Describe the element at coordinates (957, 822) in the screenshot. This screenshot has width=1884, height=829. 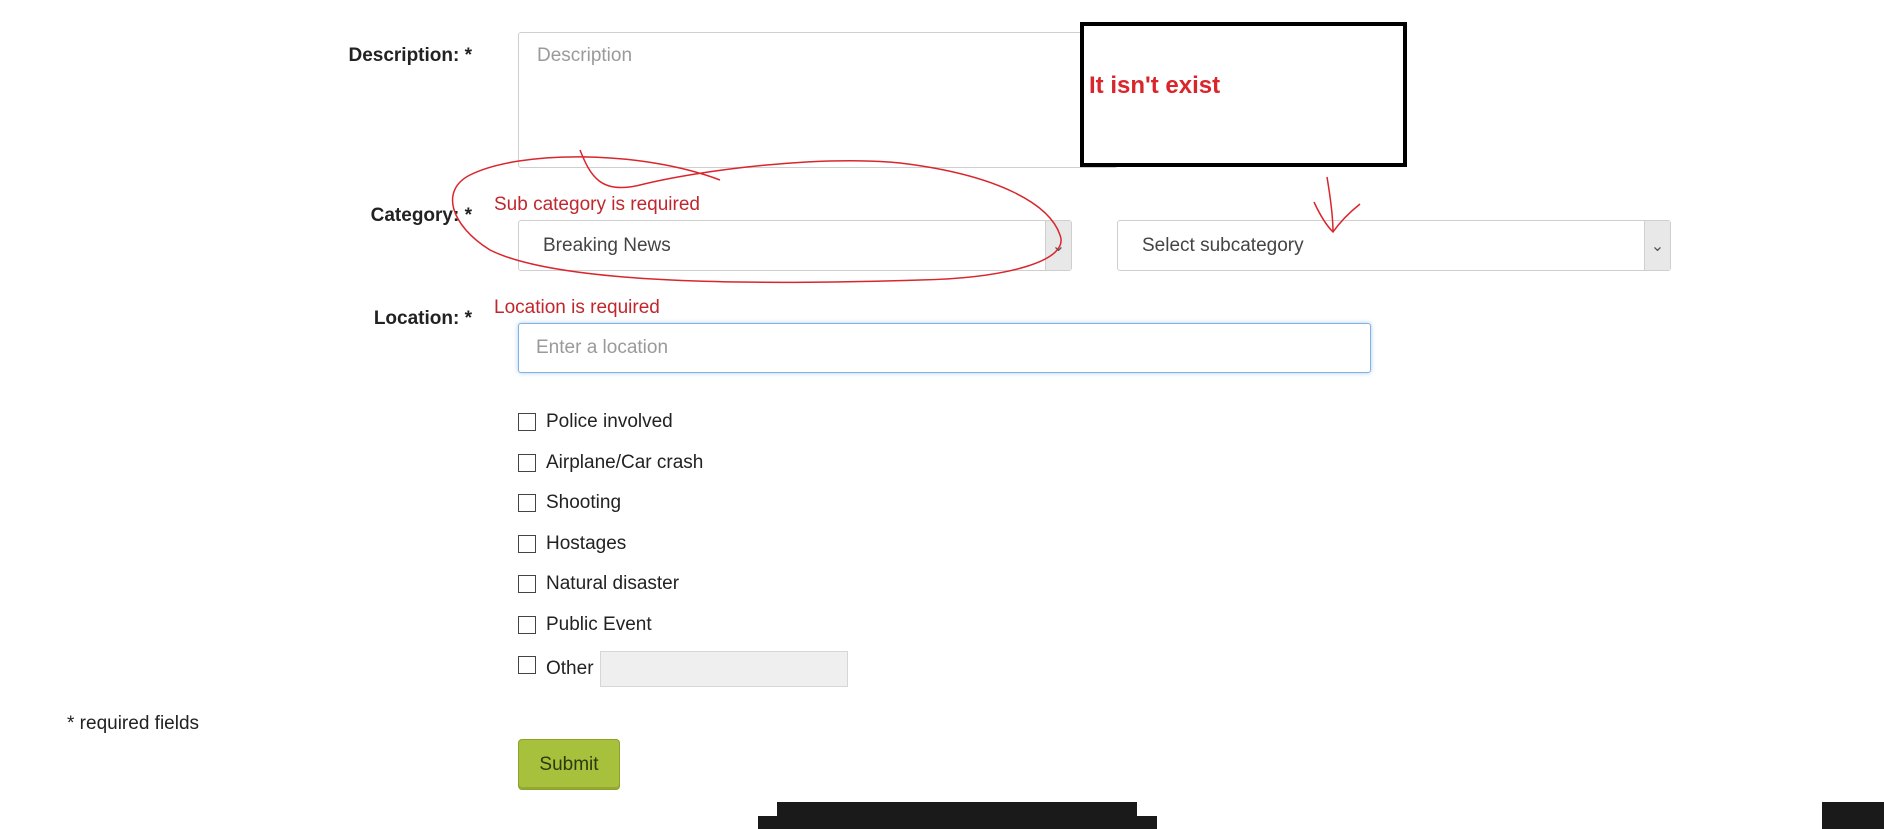
I see `footer-bar` at that location.